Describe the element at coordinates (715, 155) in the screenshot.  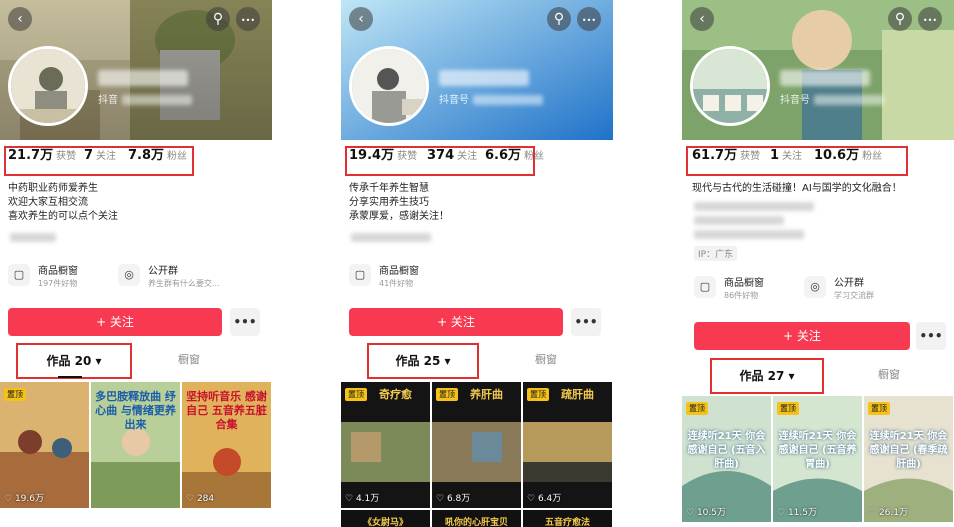
I see `likes-count: 61.7万` at that location.